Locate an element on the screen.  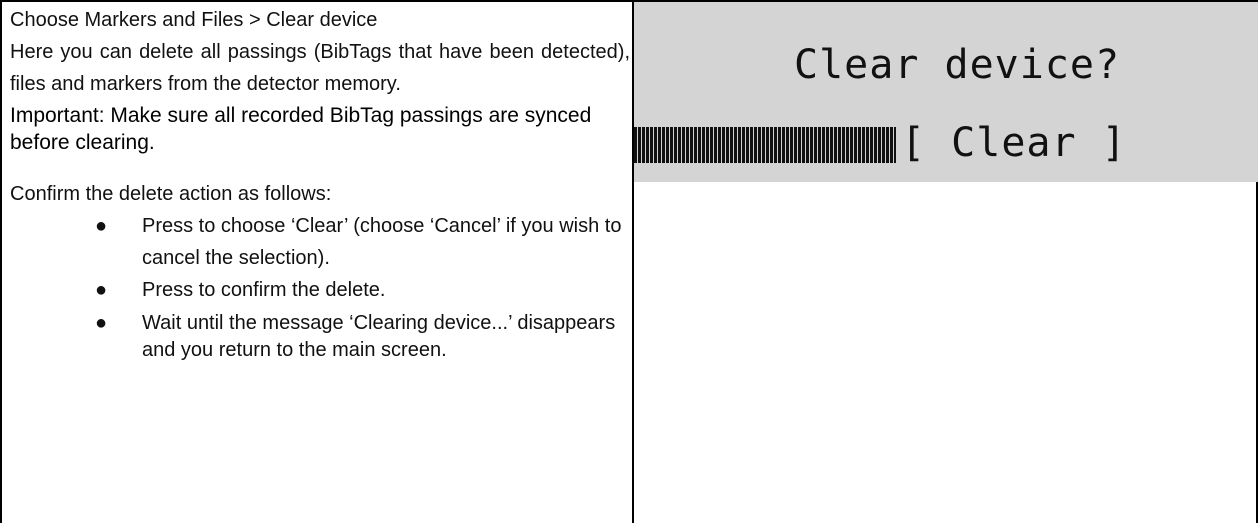
lcd-option-clear: [ Clear ] is located at coordinates (1014, 143).